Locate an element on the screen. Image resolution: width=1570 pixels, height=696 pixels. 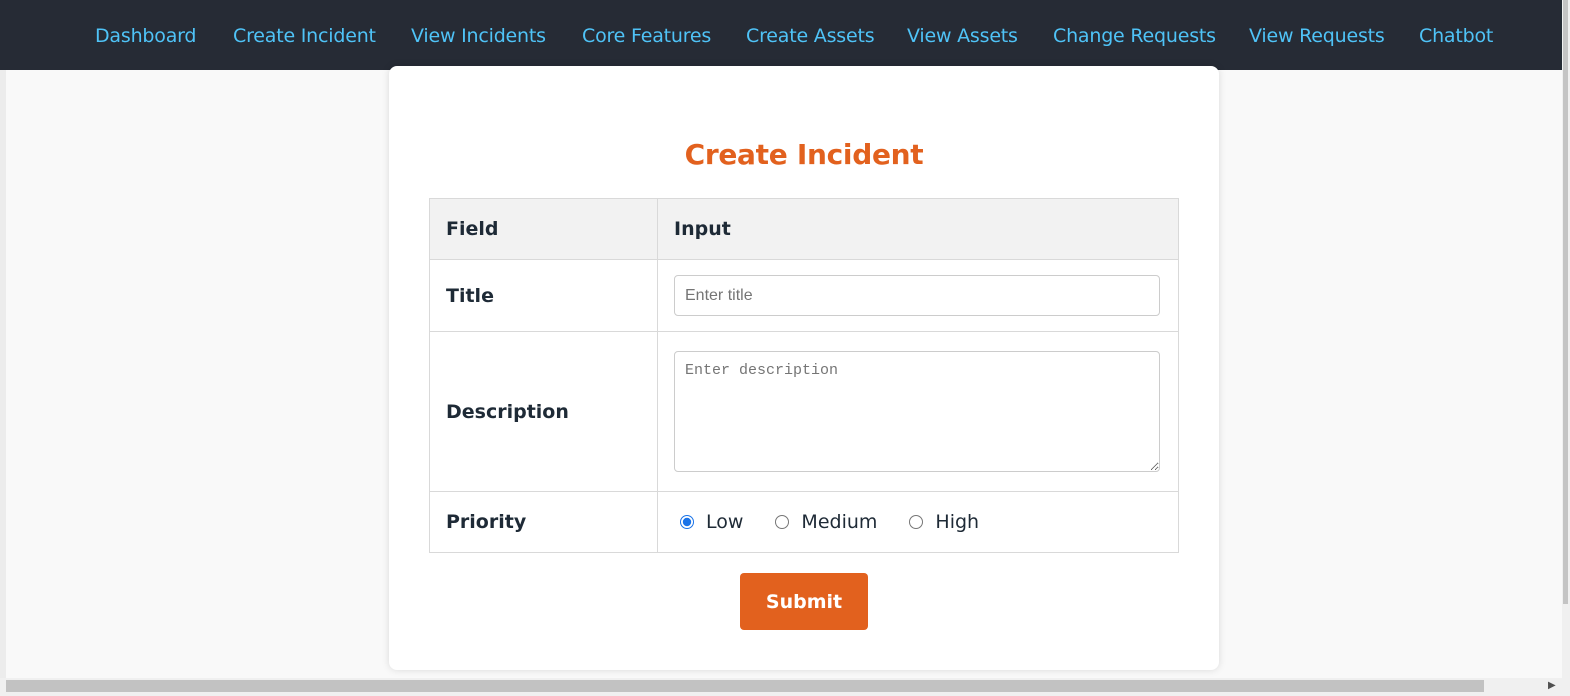
description-textarea is located at coordinates (917, 411).